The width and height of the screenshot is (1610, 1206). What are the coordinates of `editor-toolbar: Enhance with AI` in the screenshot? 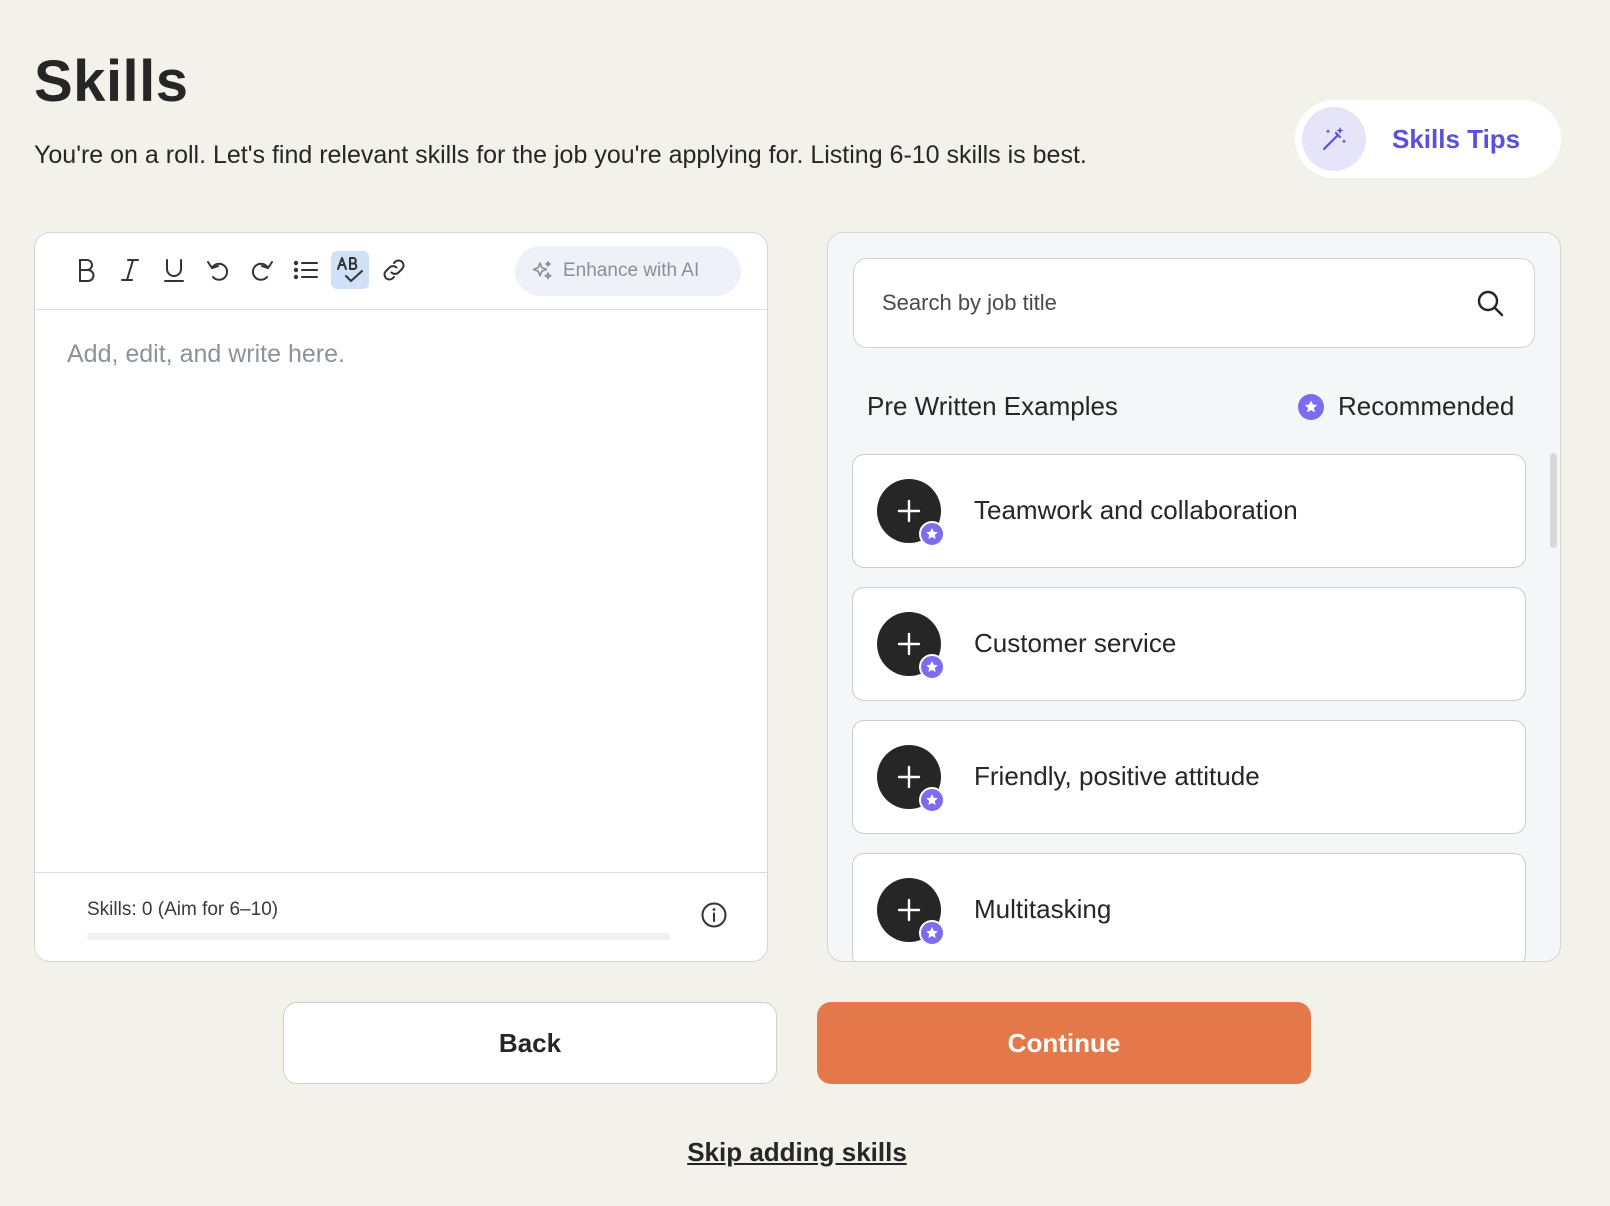 It's located at (401, 271).